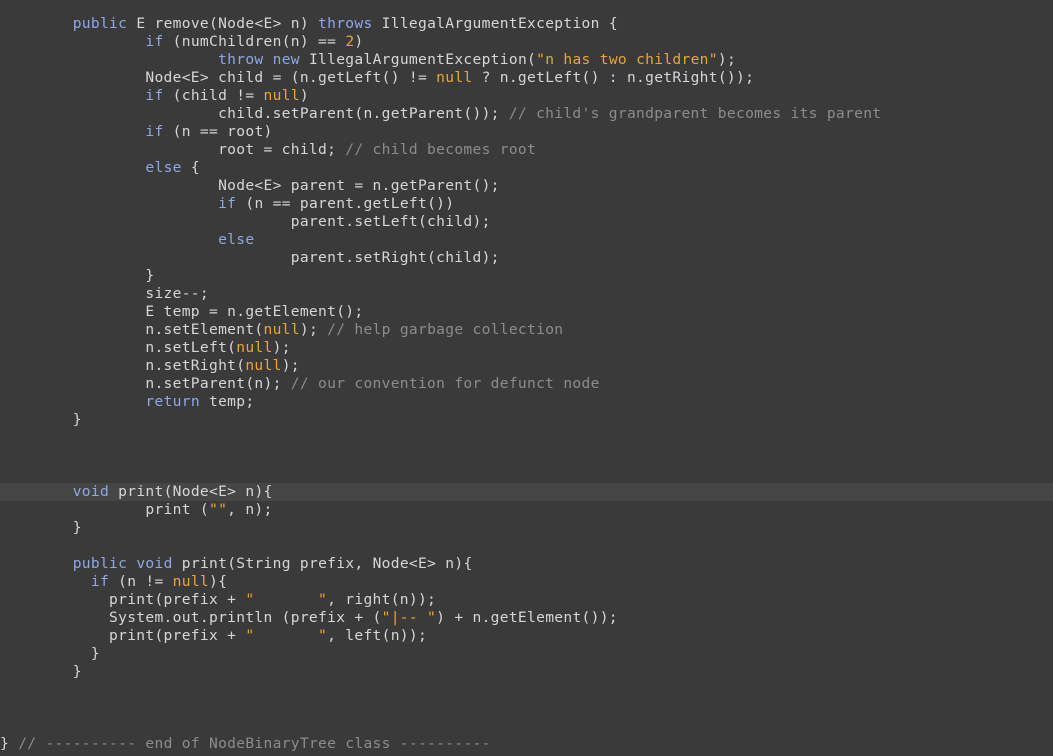 The image size is (1053, 756). I want to click on code-text: print (, so click(104, 509).